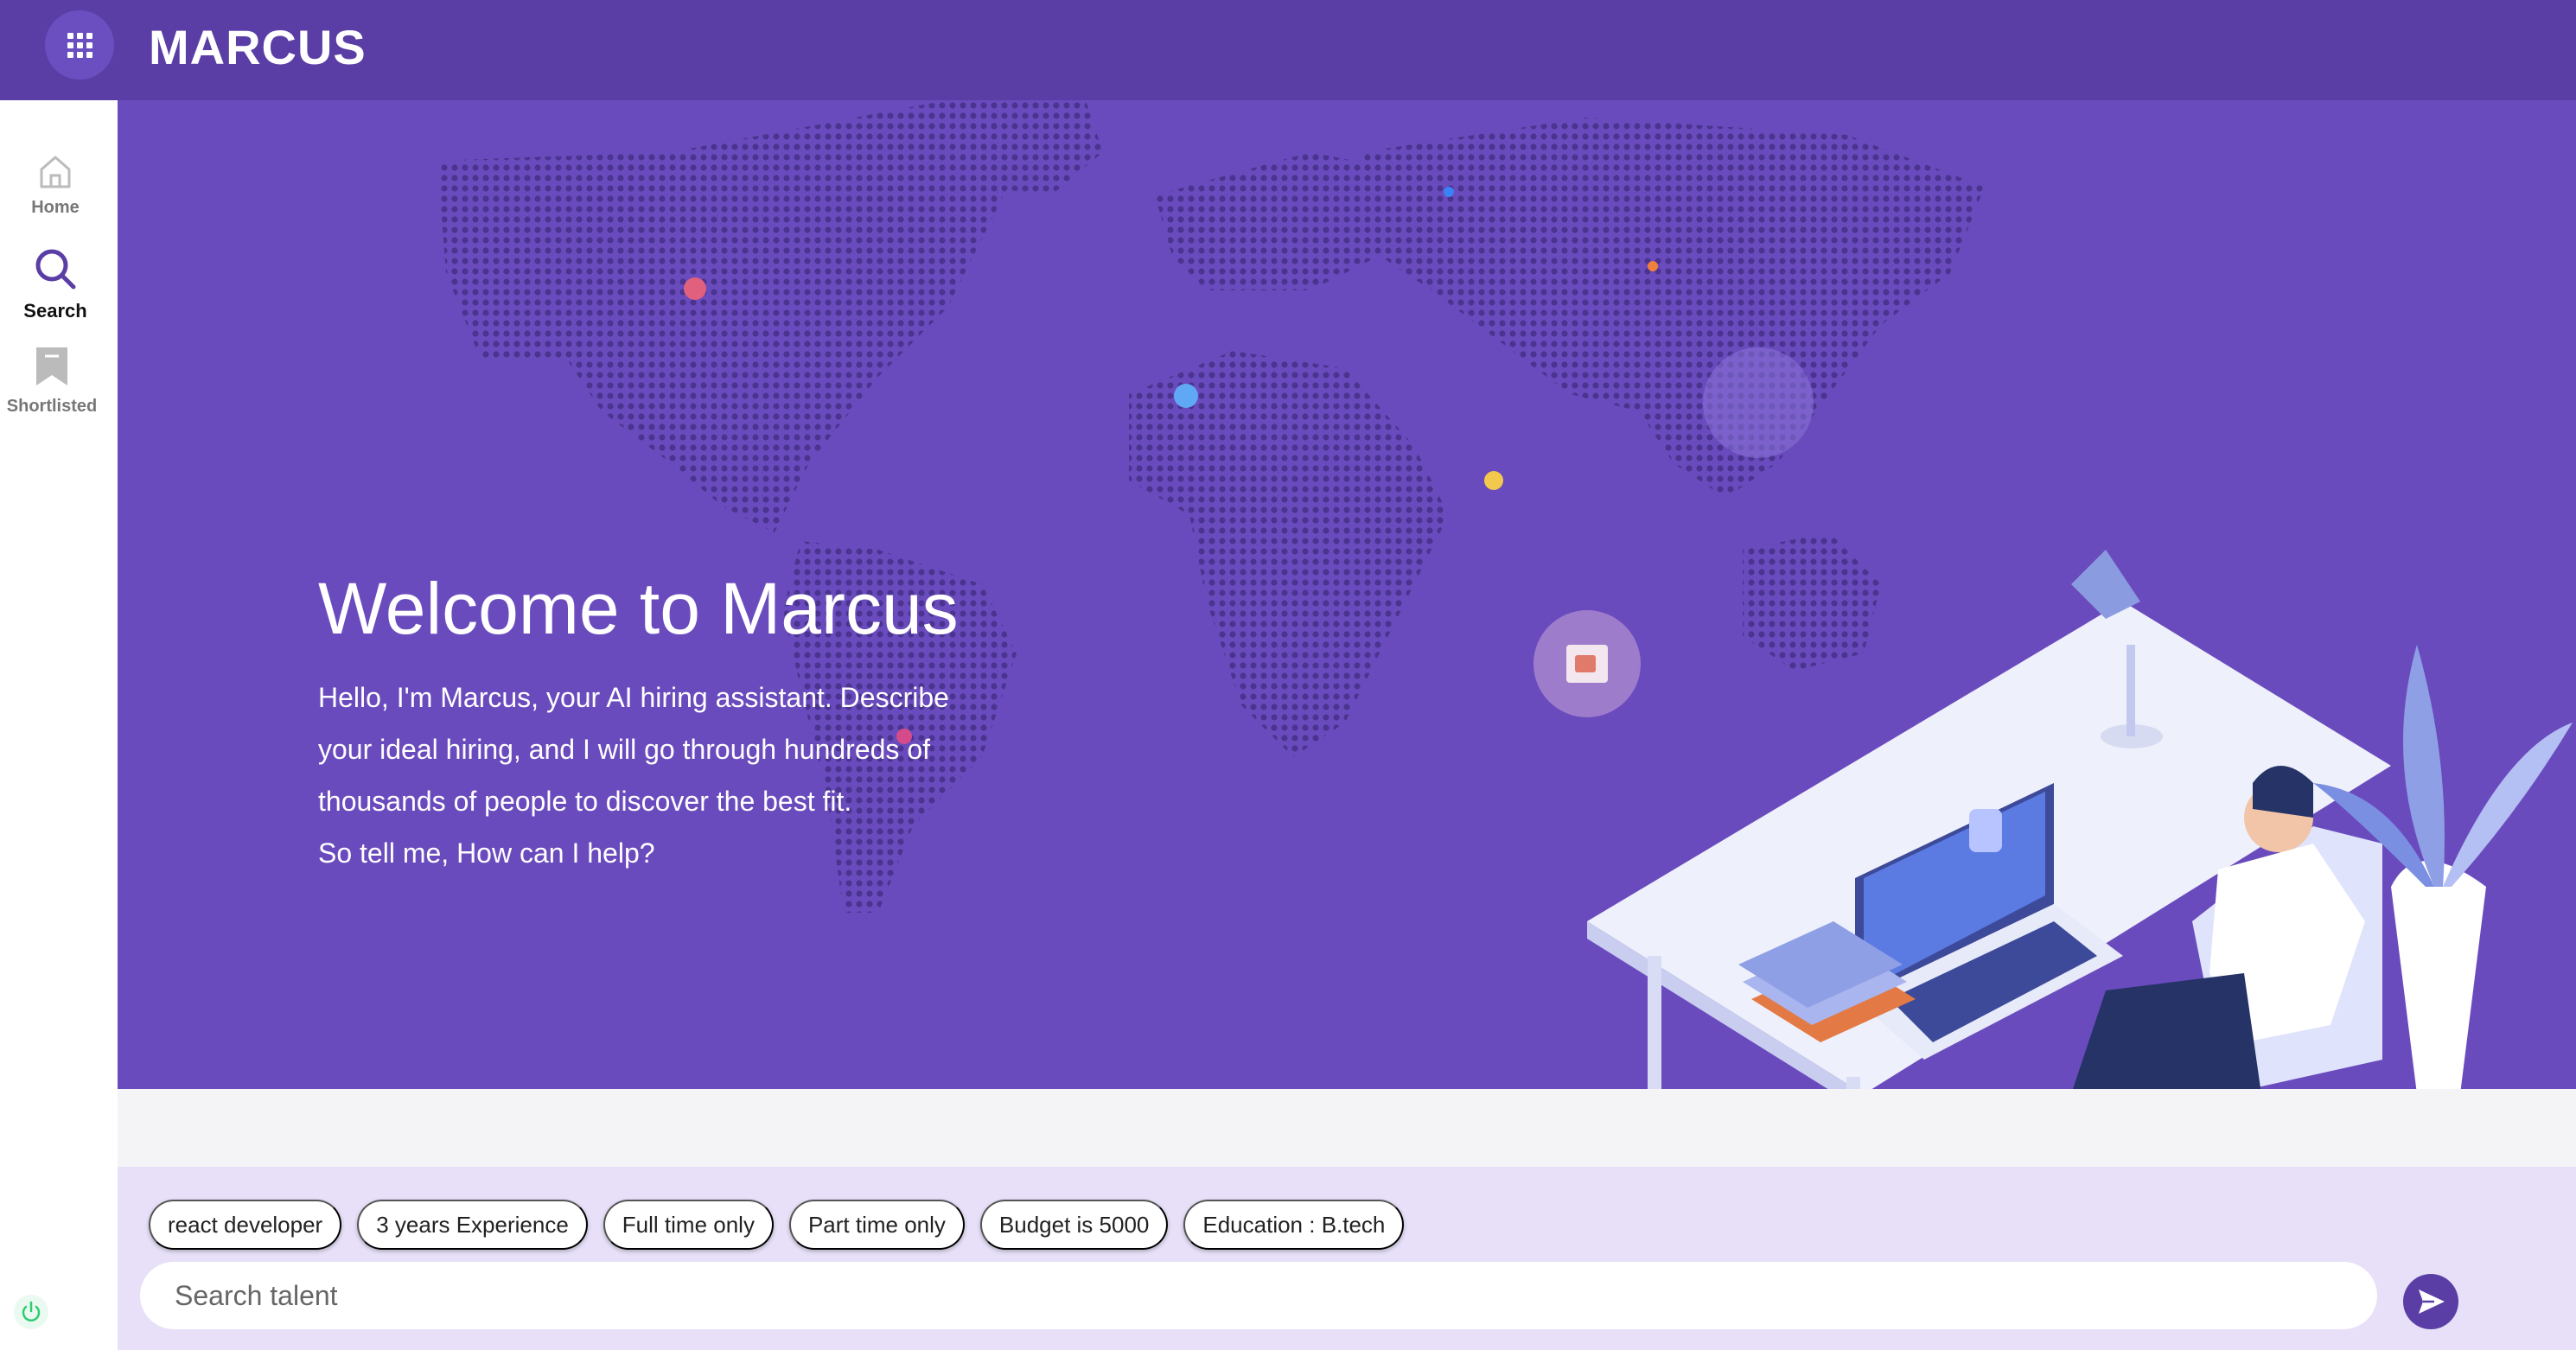  Describe the element at coordinates (258, 47) in the screenshot. I see `brand-title: MARCUS` at that location.